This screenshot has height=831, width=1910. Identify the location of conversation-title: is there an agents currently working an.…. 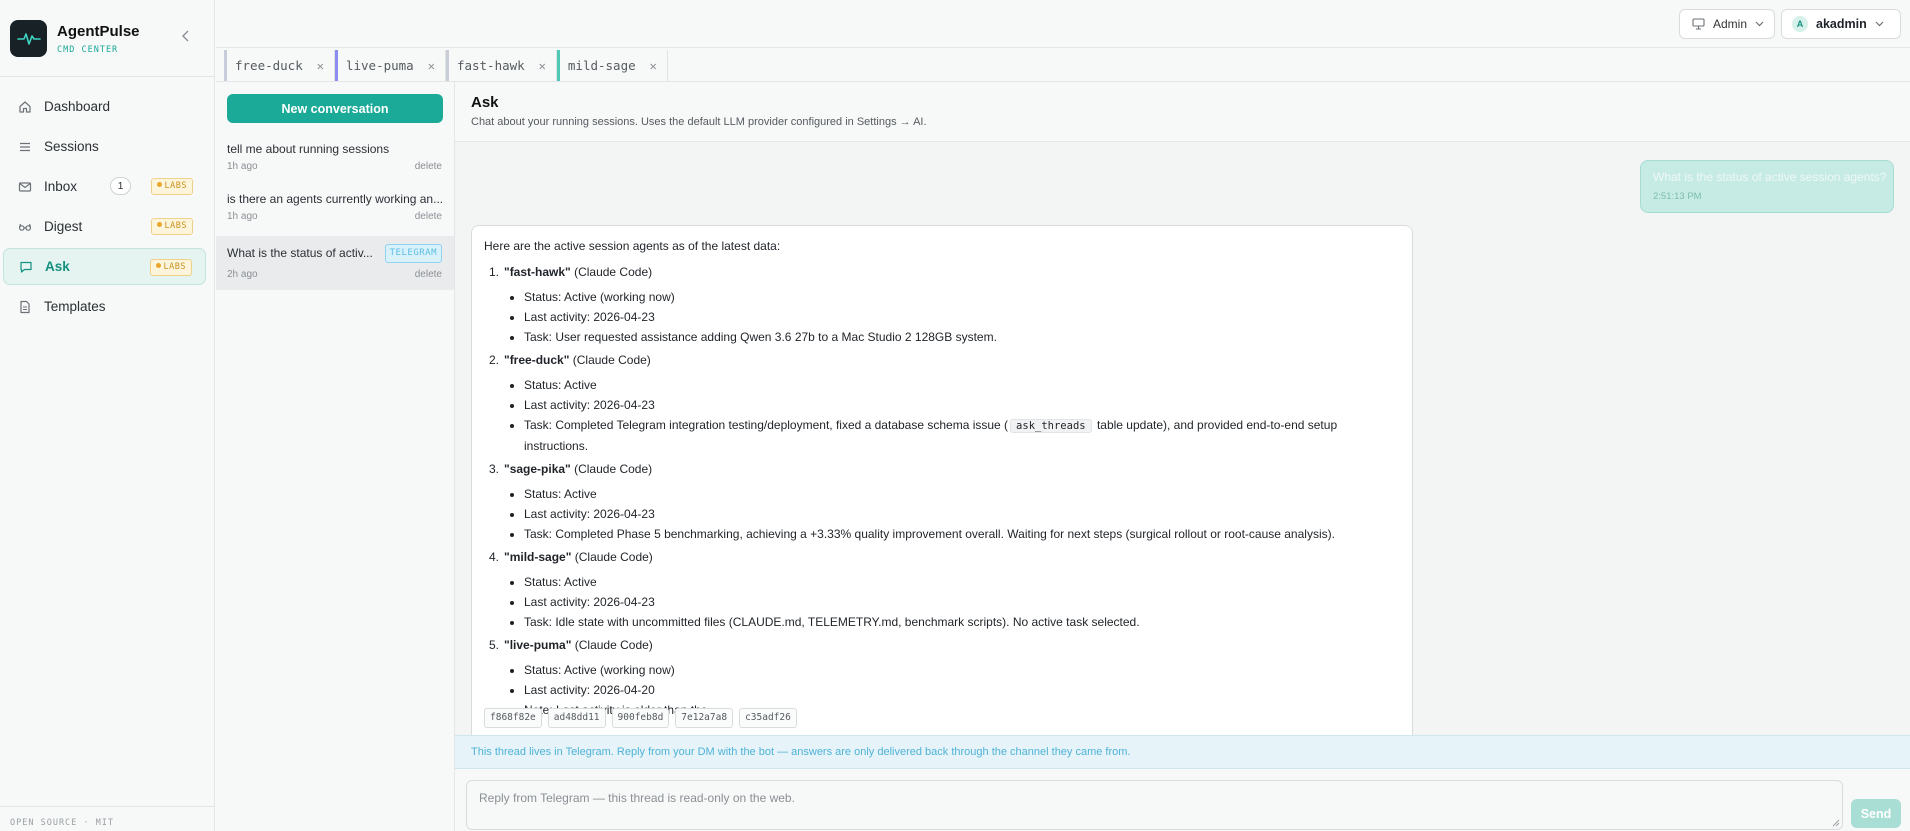
(335, 199).